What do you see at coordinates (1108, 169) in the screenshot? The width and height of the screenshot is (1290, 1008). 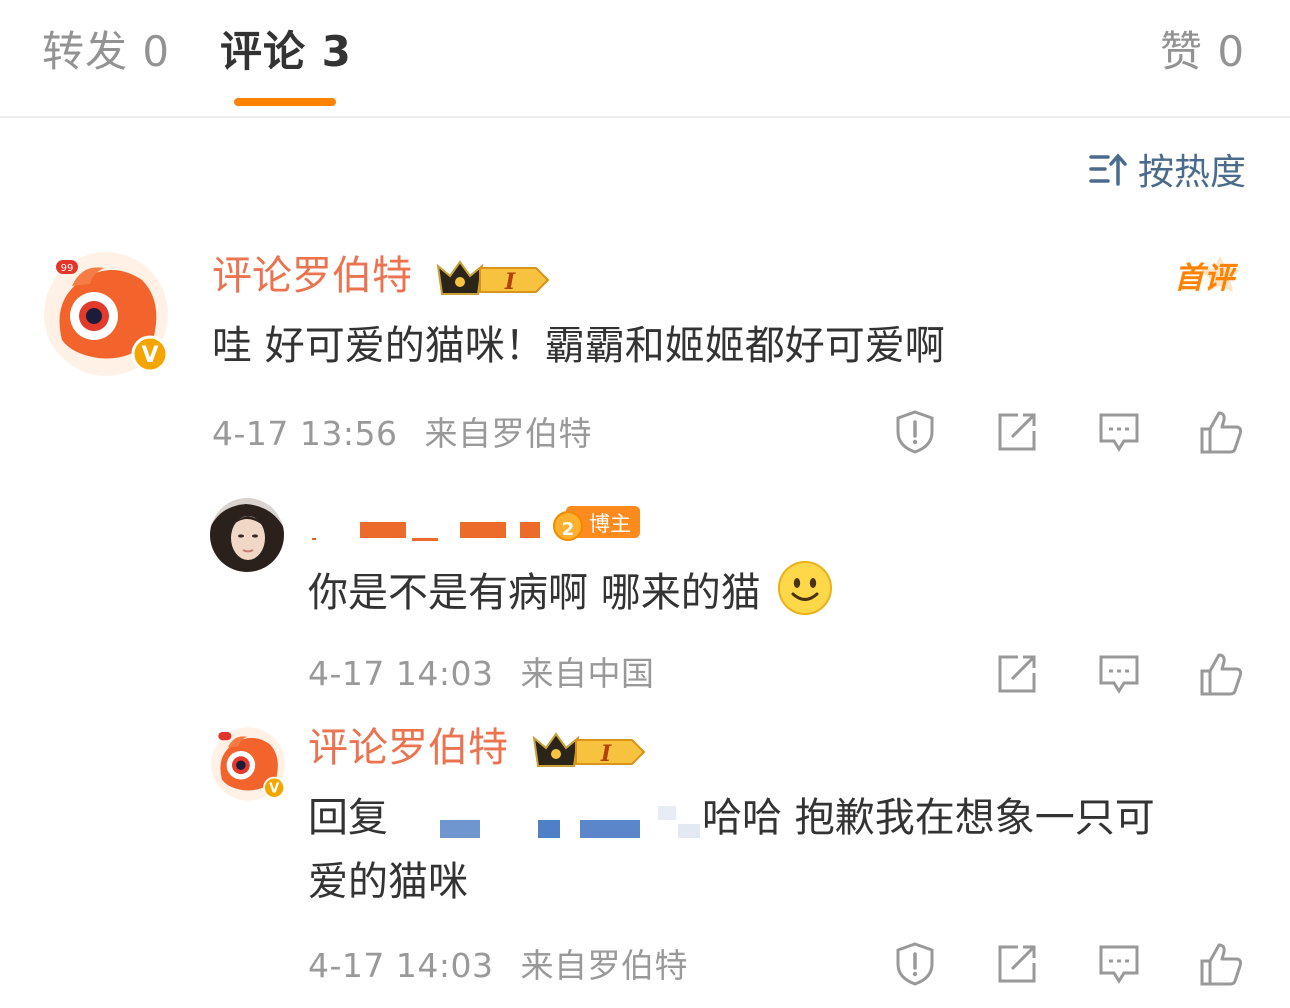 I see `sort-icon` at bounding box center [1108, 169].